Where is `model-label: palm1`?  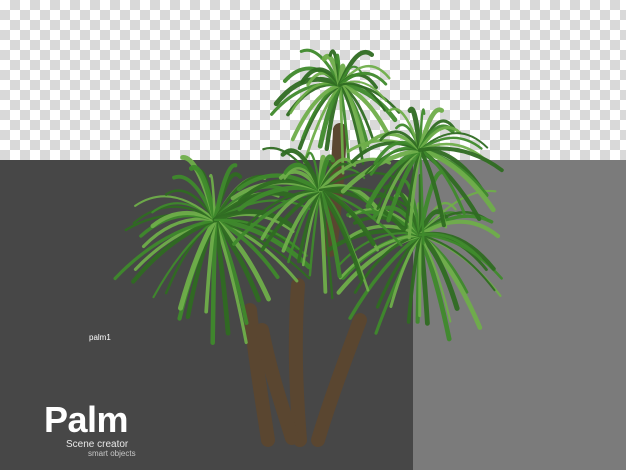 model-label: palm1 is located at coordinates (100, 337).